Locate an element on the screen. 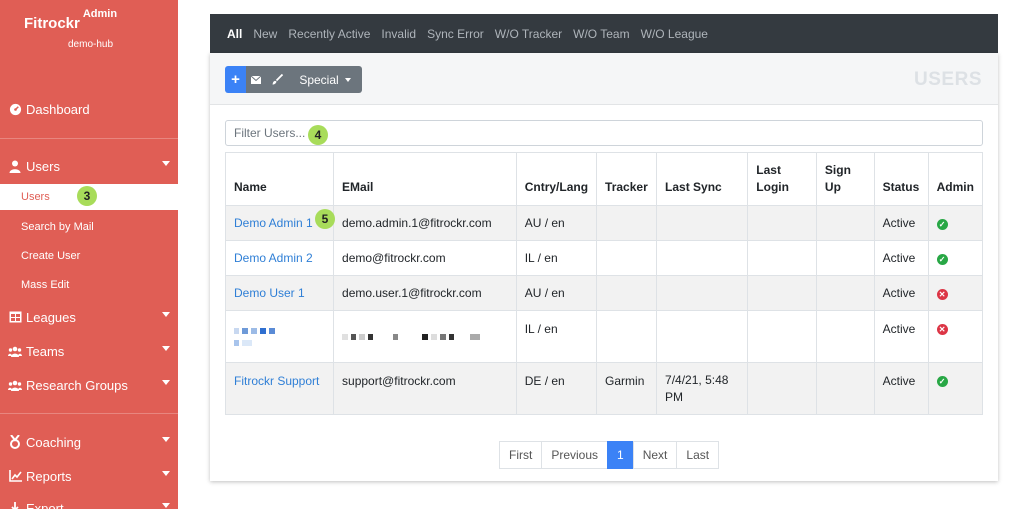 This screenshot has height=509, width=1024. sidebar-subitem-label: Create User is located at coordinates (51, 256).